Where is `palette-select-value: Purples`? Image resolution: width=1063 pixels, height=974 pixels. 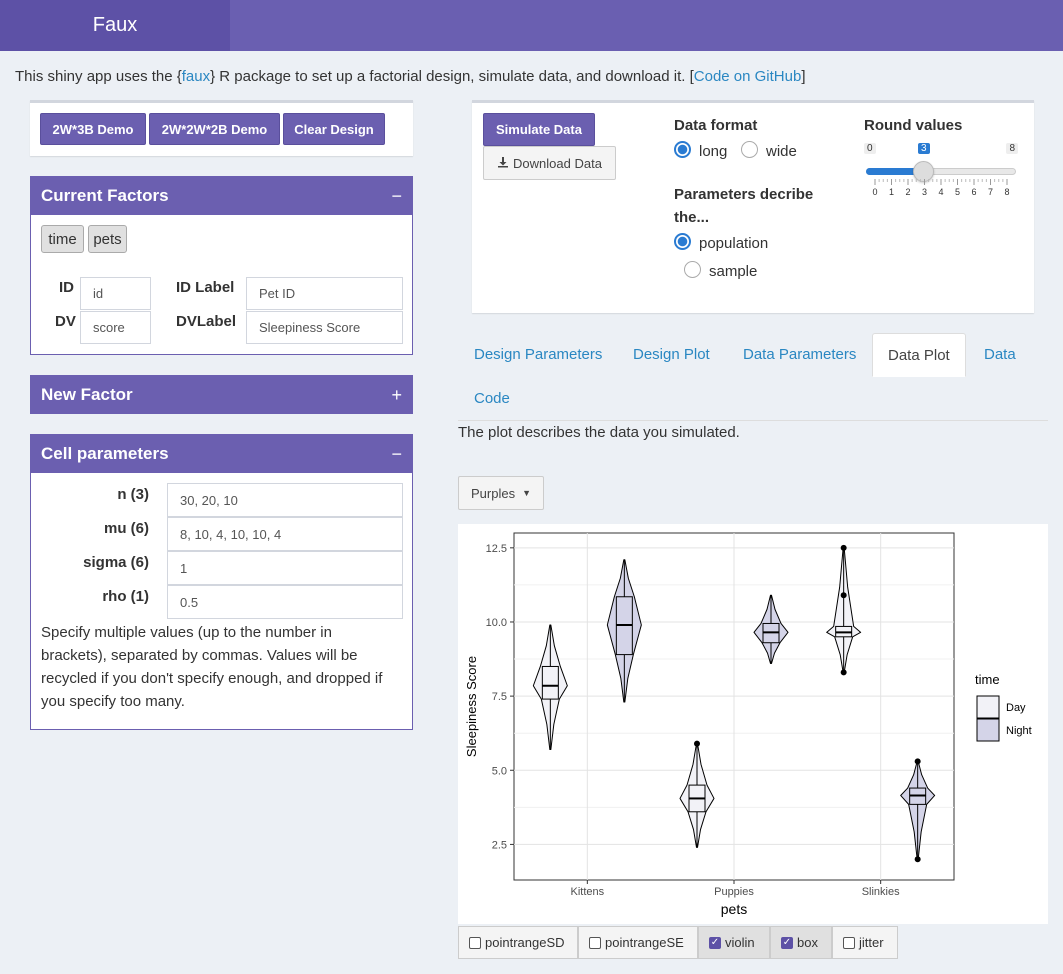
palette-select-value: Purples is located at coordinates (493, 493).